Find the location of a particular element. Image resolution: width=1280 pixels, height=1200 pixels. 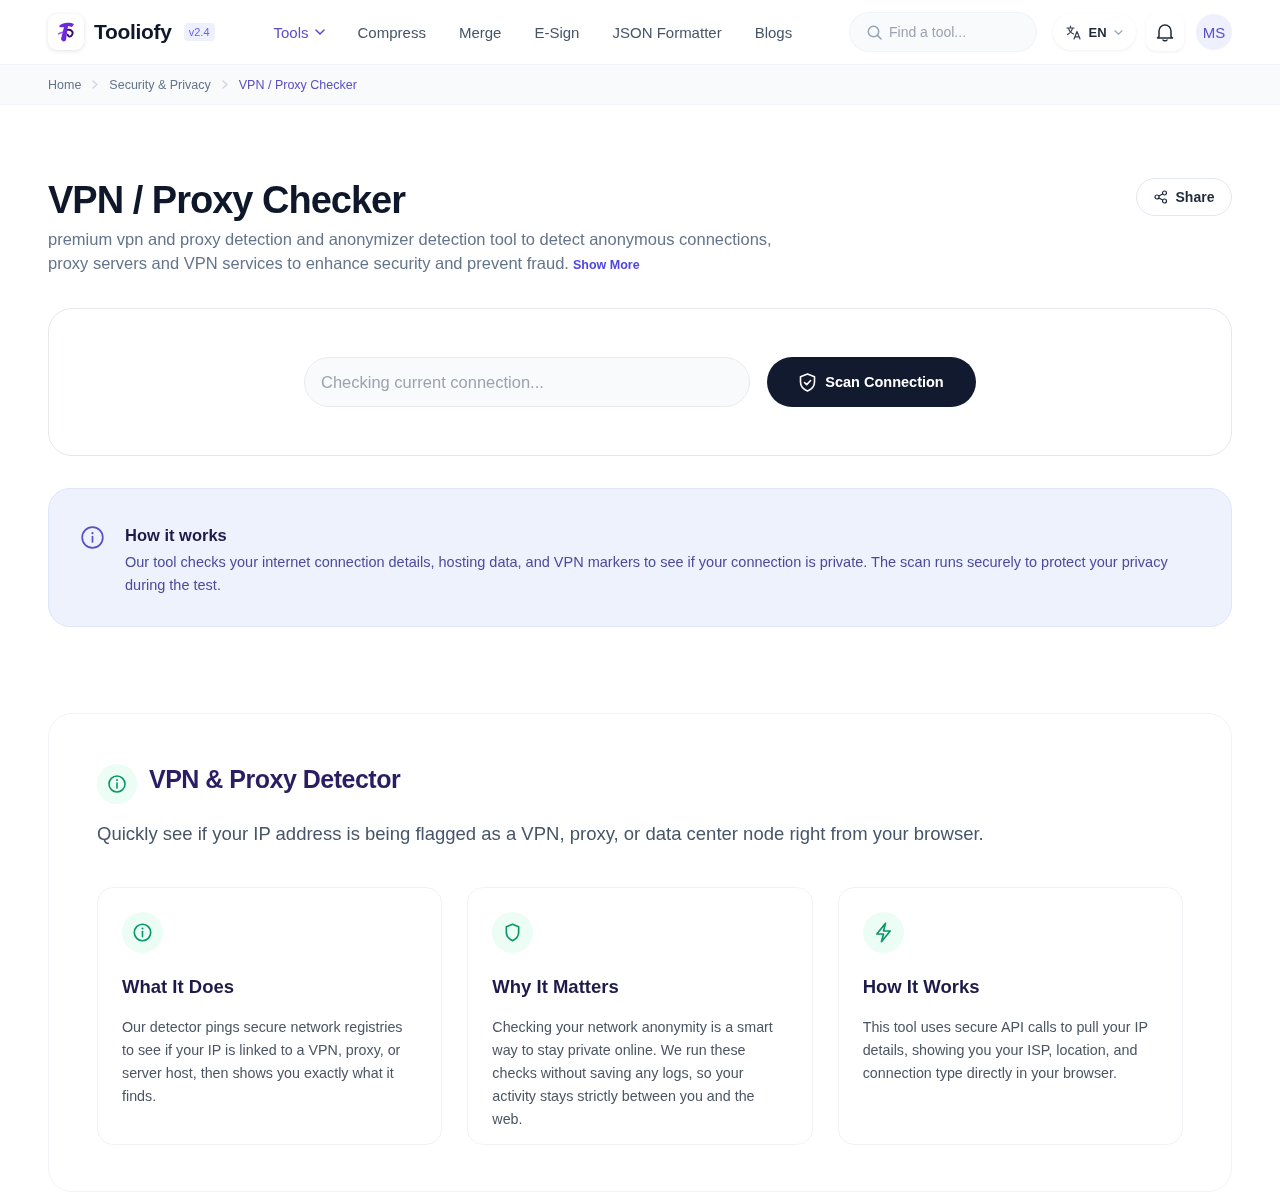

feature-title: What It Does is located at coordinates (179, 987).